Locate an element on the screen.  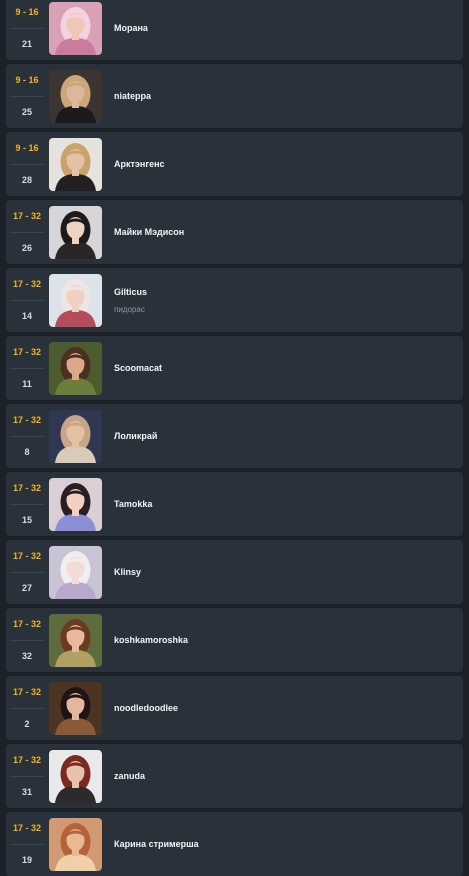
streamer-info: Scoomacat is located at coordinates (138, 368).